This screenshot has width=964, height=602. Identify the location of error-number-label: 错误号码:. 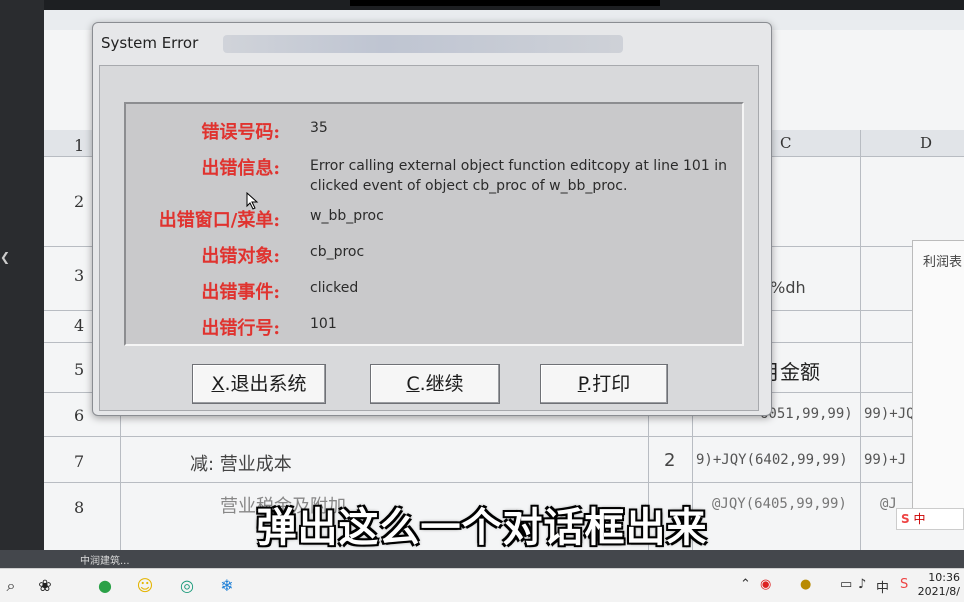
(240, 132).